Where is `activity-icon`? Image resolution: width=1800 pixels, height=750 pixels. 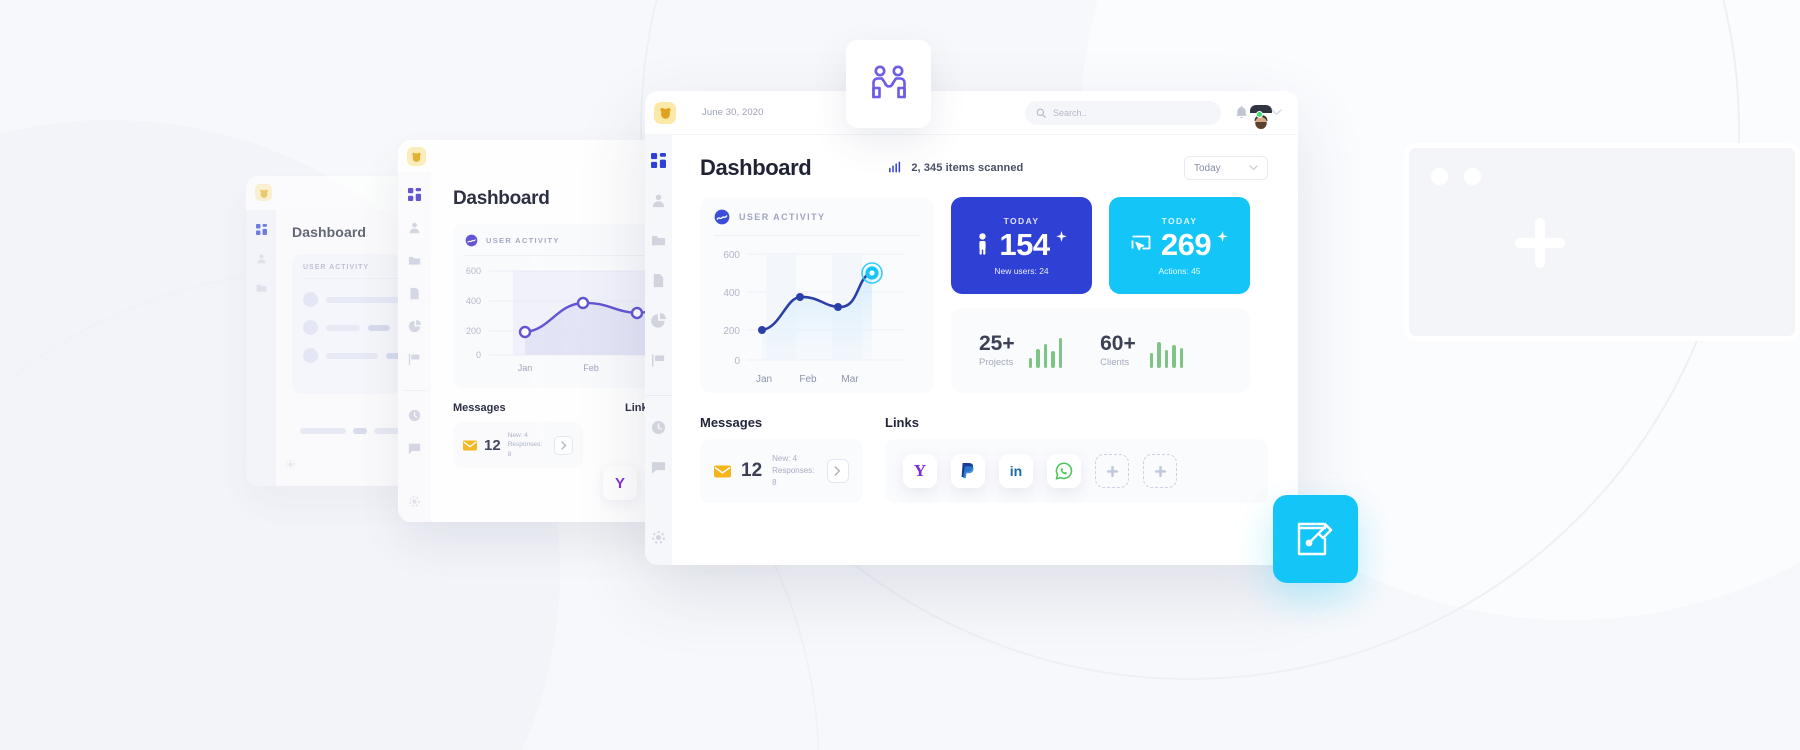 activity-icon is located at coordinates (471, 240).